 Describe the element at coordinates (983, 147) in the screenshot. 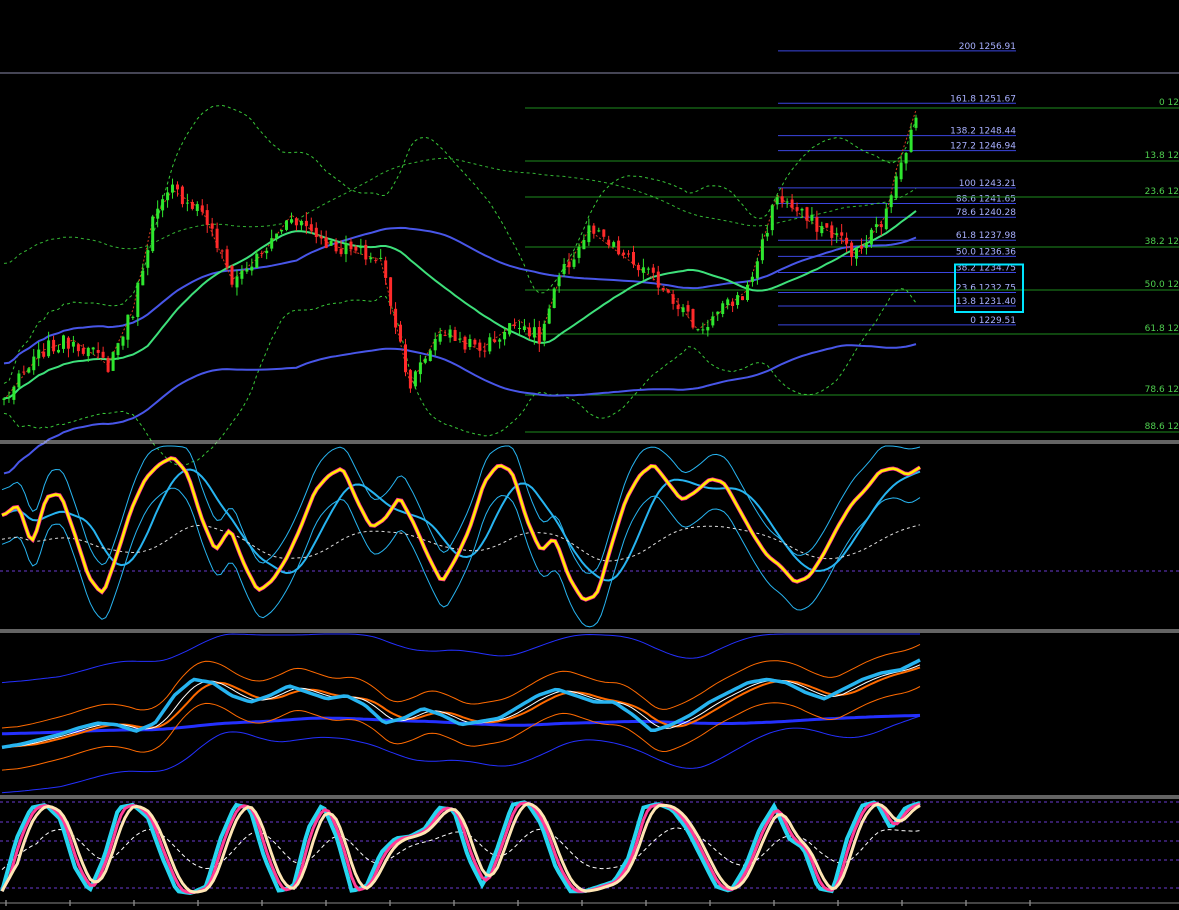

I see `fib-upper-level-label: 127.2 1246.94` at that location.